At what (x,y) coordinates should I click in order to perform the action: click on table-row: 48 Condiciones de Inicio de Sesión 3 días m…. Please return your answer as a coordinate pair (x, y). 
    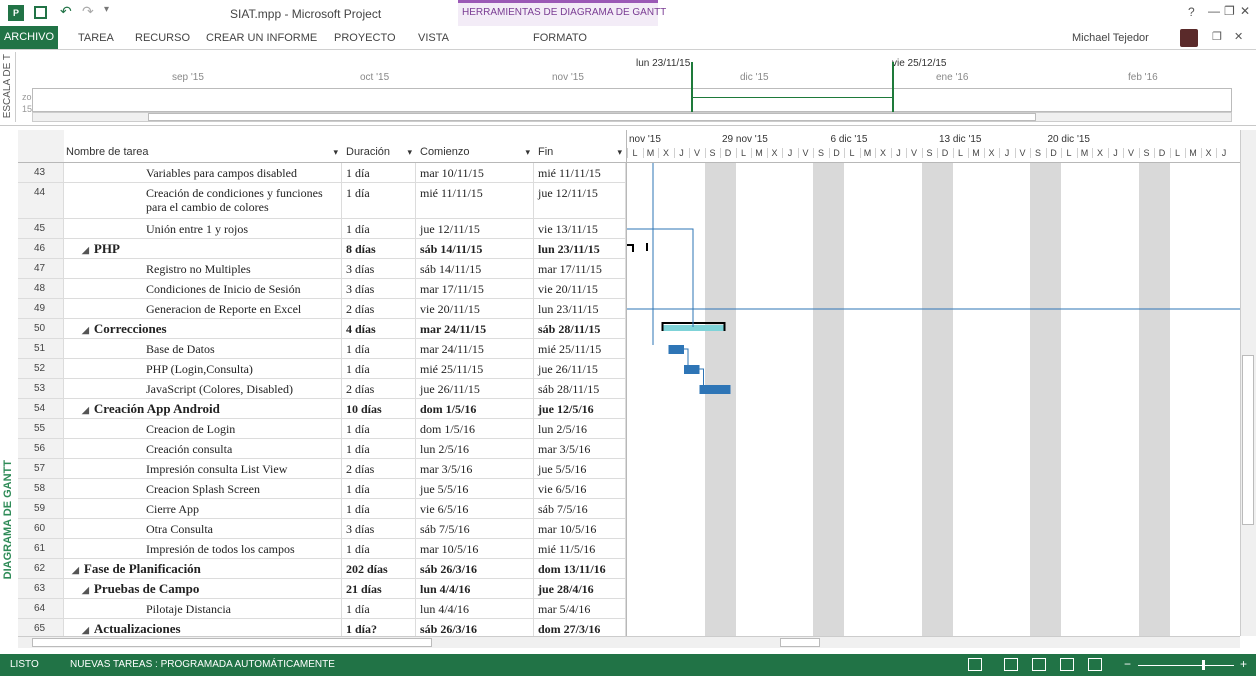
    Looking at the image, I should click on (322, 289).